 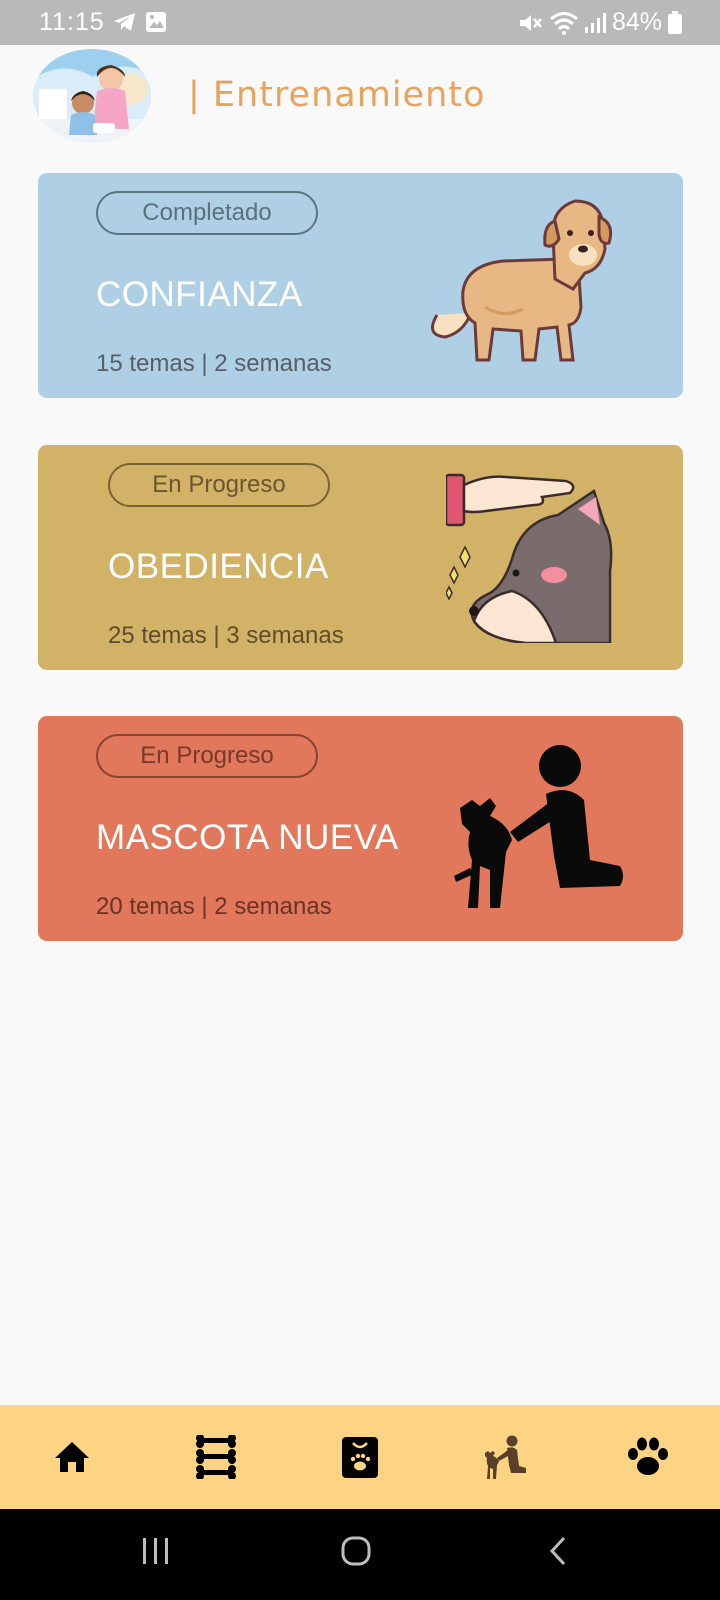 I want to click on course-meta: 25 temas | 3 semanas, so click(x=226, y=635).